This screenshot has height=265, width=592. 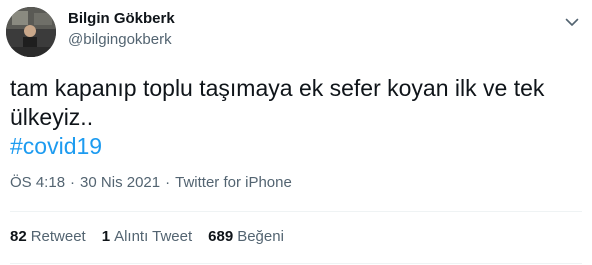 I want to click on retweets-count: 82, so click(x=18, y=236).